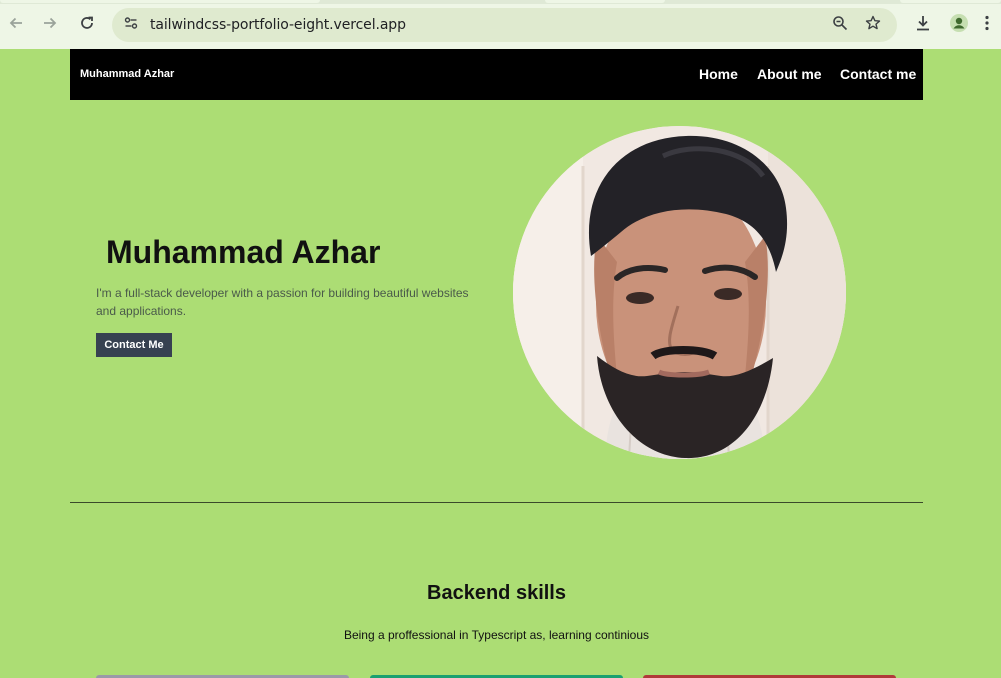  What do you see at coordinates (718, 74) in the screenshot?
I see `nav-link-home: Home` at bounding box center [718, 74].